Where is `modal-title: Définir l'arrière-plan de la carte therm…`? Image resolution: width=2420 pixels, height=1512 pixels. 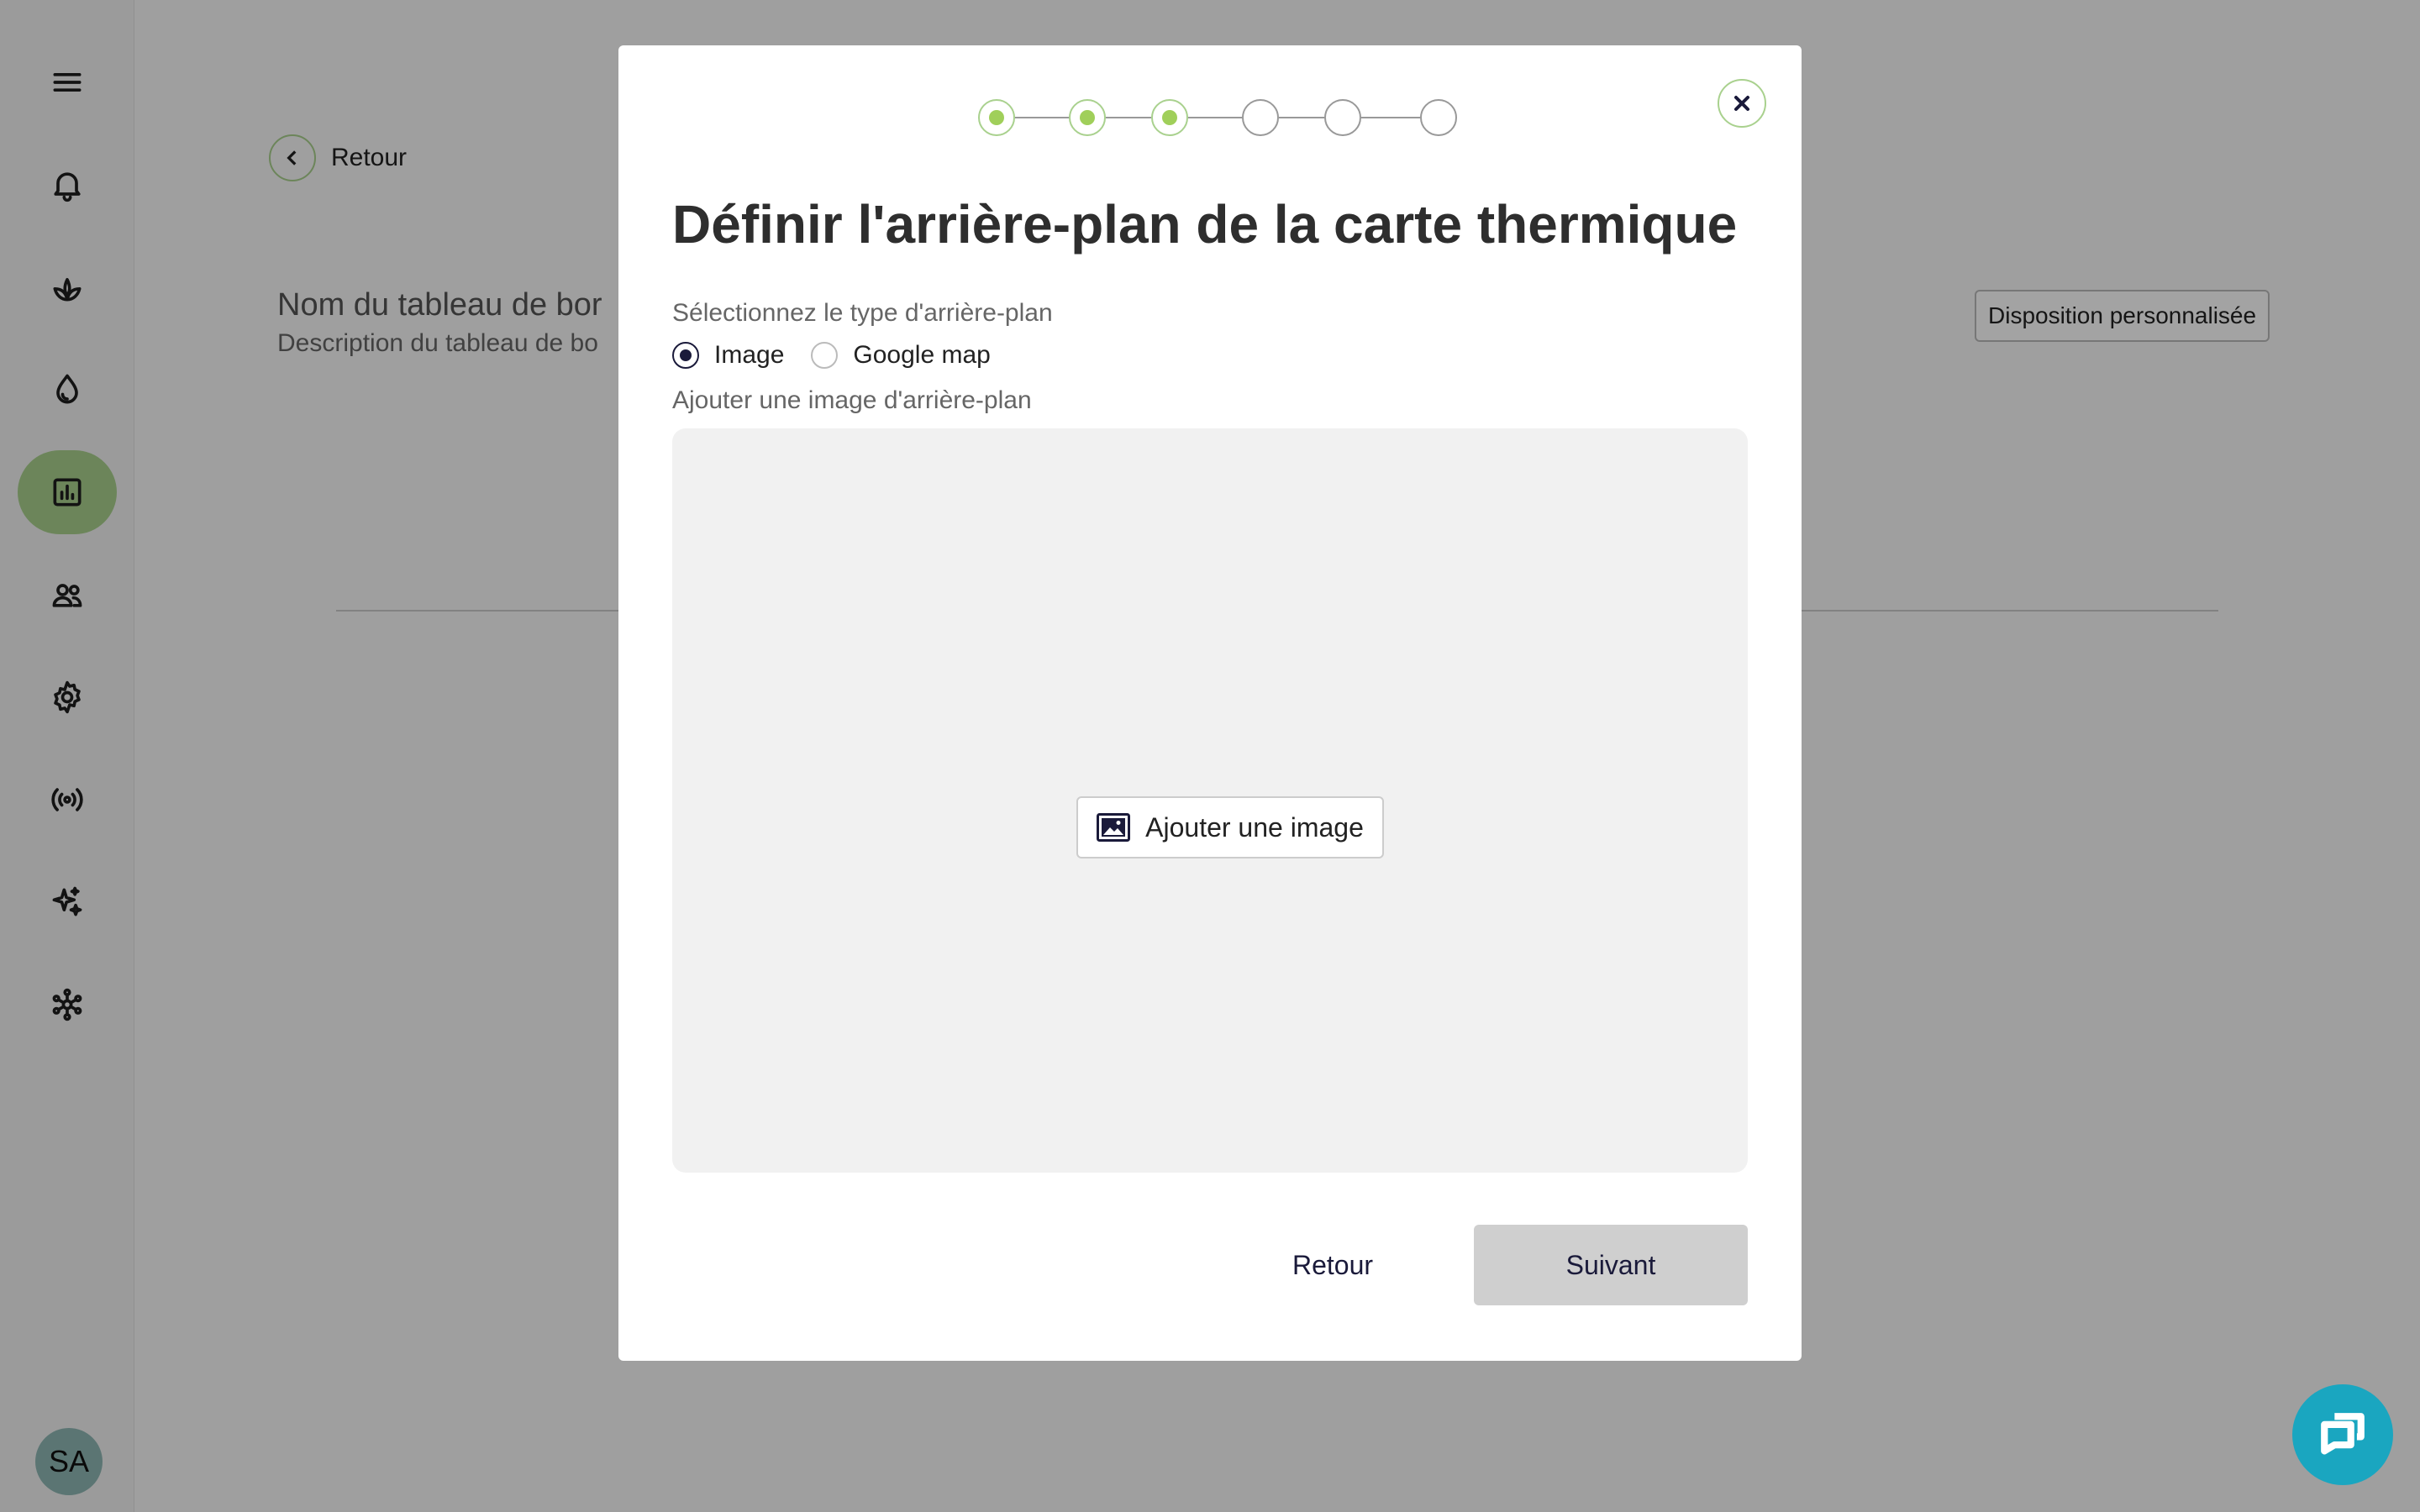 modal-title: Définir l'arrière-plan de la carte therm… is located at coordinates (1205, 224).